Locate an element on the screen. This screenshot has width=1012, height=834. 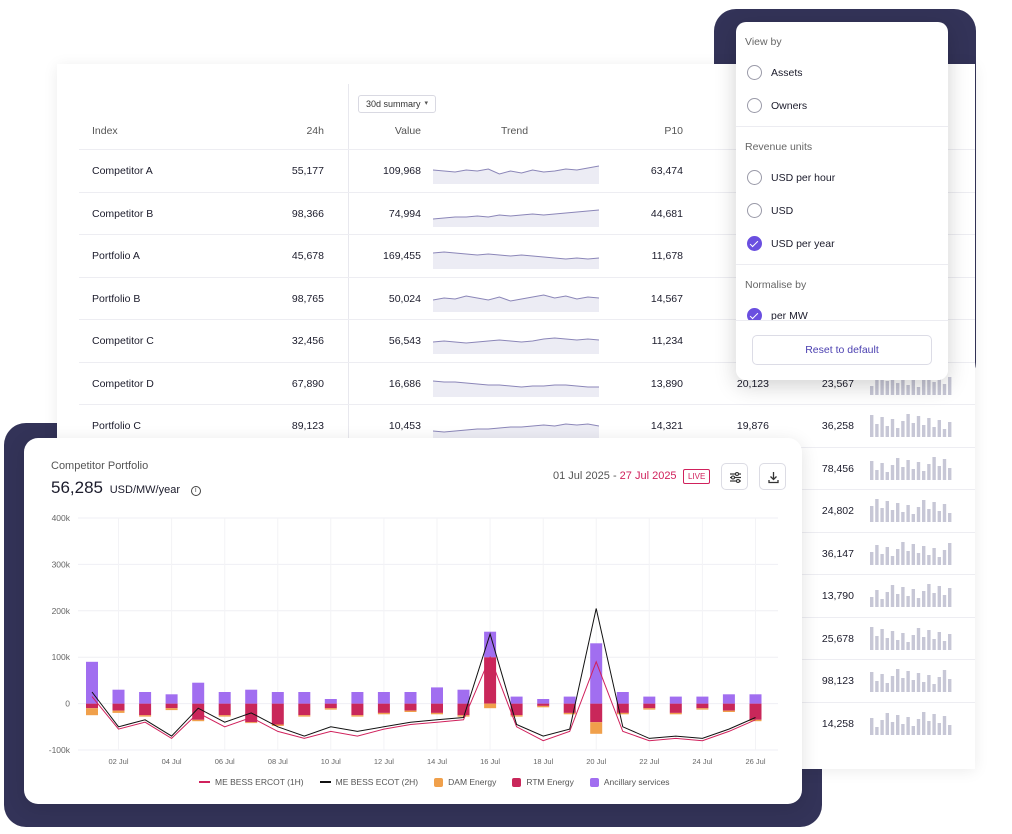
legend-item: RTM Energy is located at coordinates (543, 782).